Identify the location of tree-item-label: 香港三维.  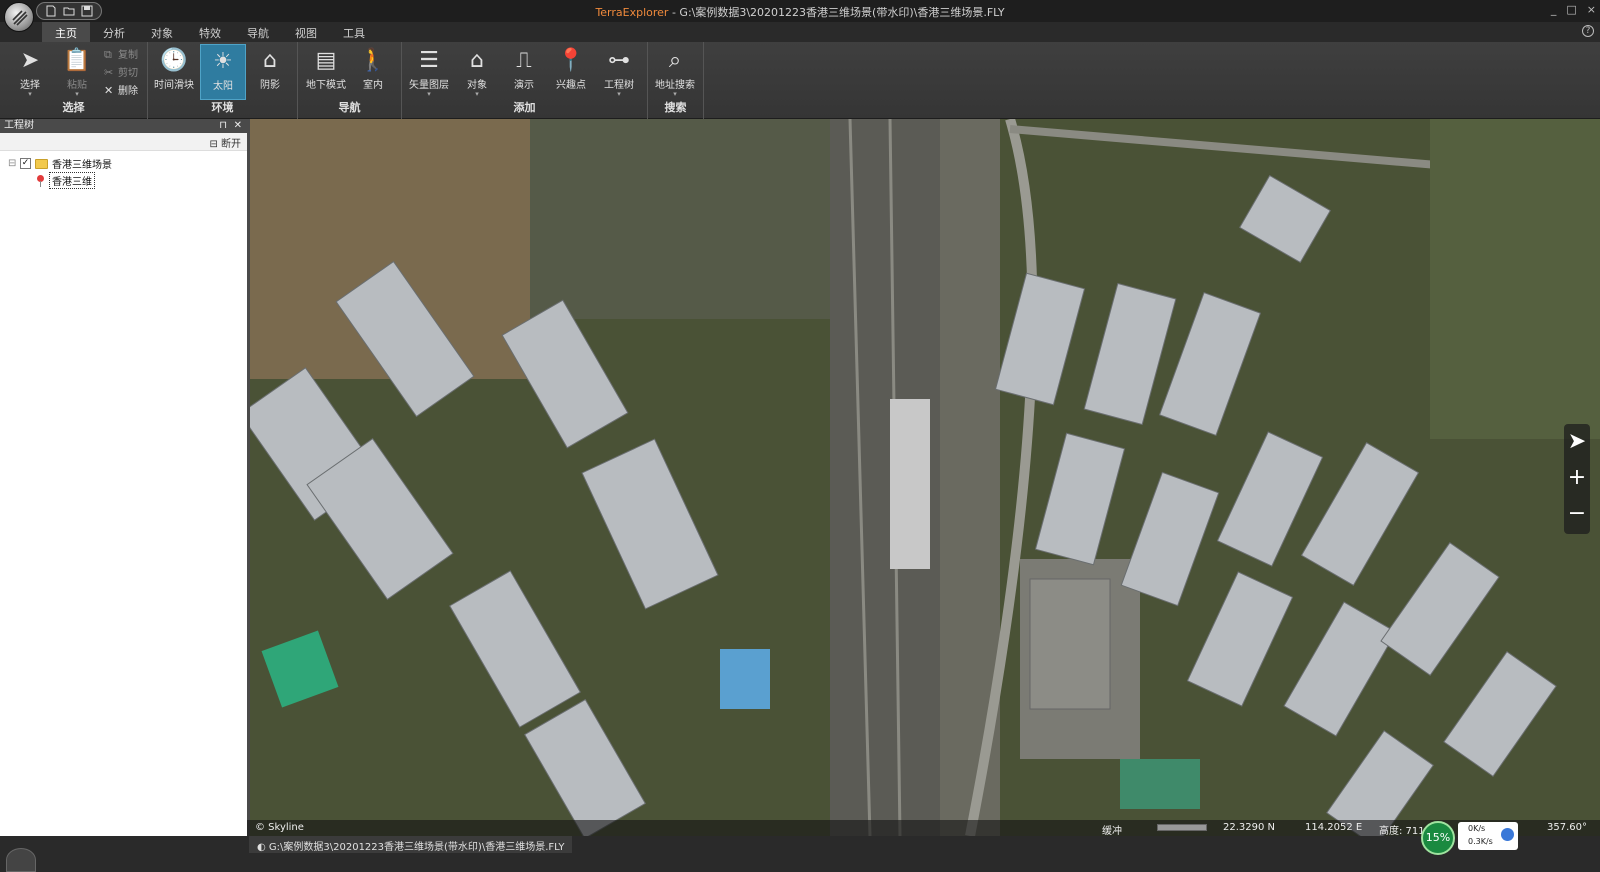
(72, 180).